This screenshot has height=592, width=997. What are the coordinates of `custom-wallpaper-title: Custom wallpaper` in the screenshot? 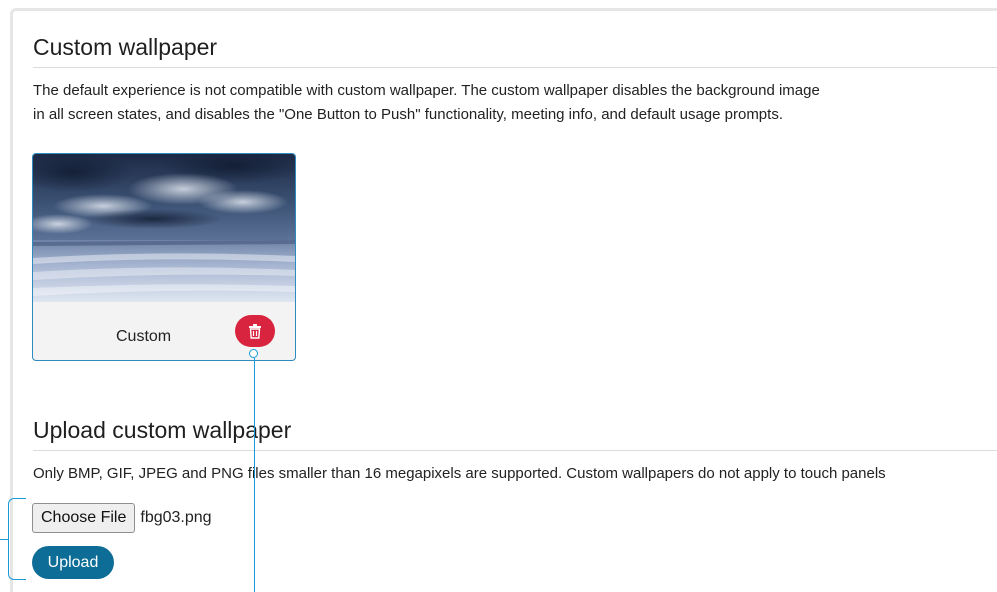 It's located at (125, 47).